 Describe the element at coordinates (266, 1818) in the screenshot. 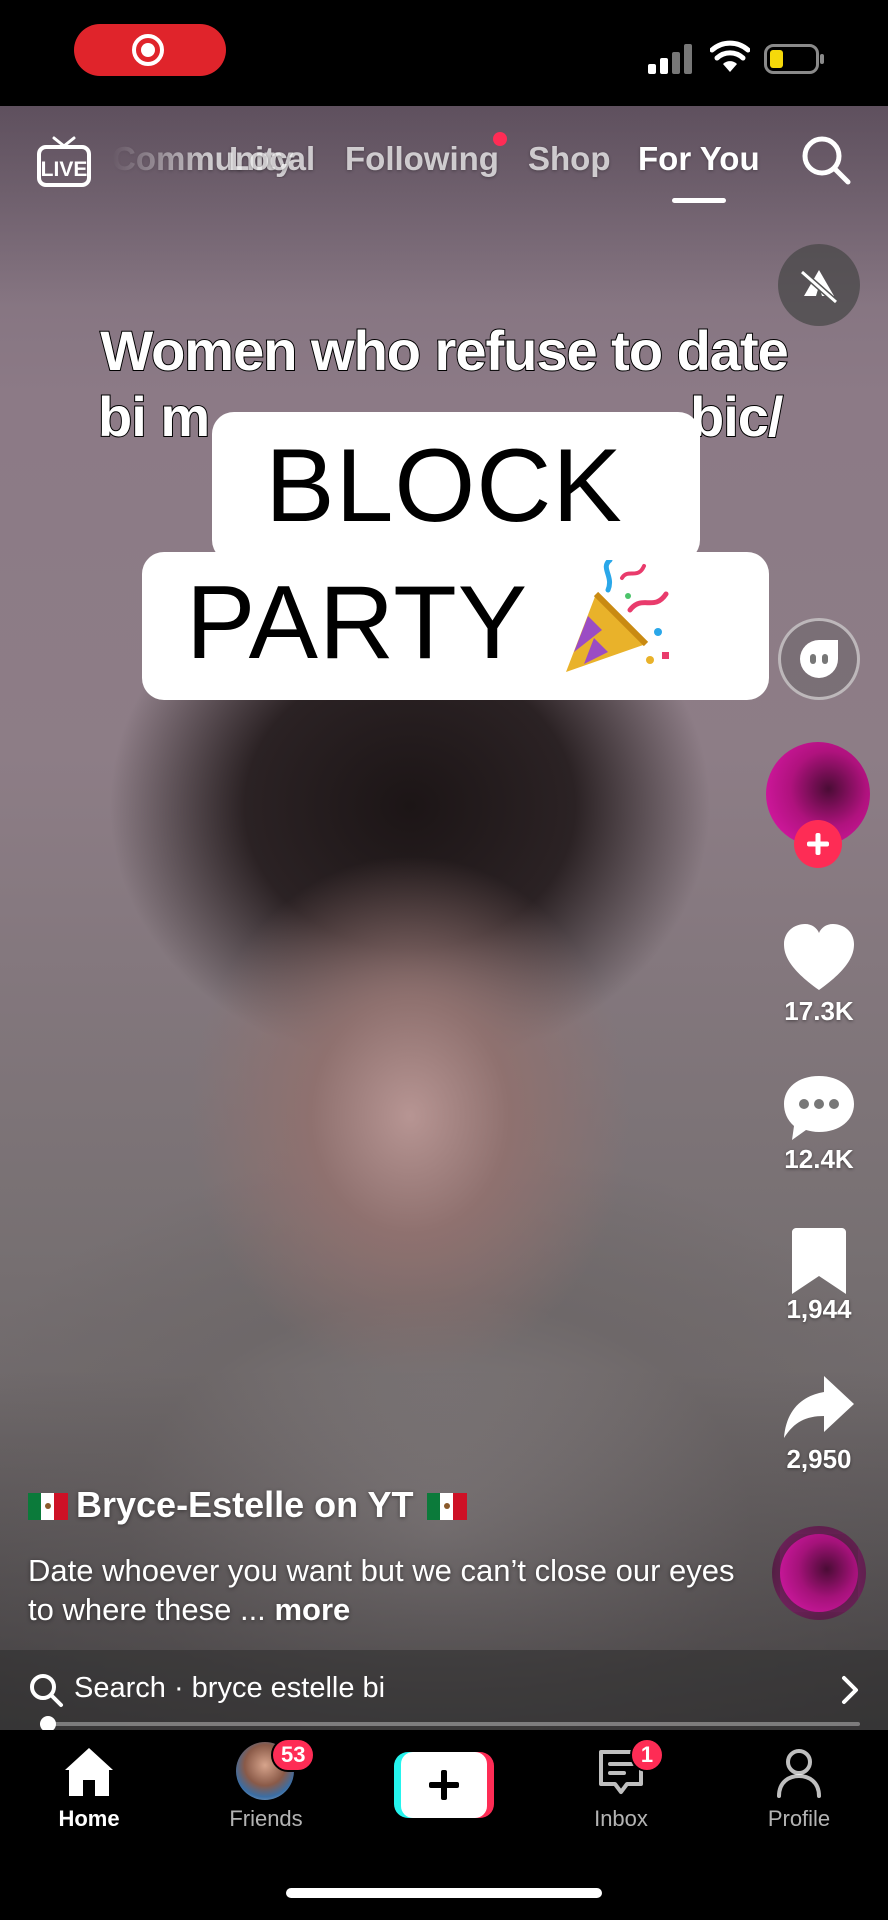

I see `tab-friends-label: Friends` at that location.